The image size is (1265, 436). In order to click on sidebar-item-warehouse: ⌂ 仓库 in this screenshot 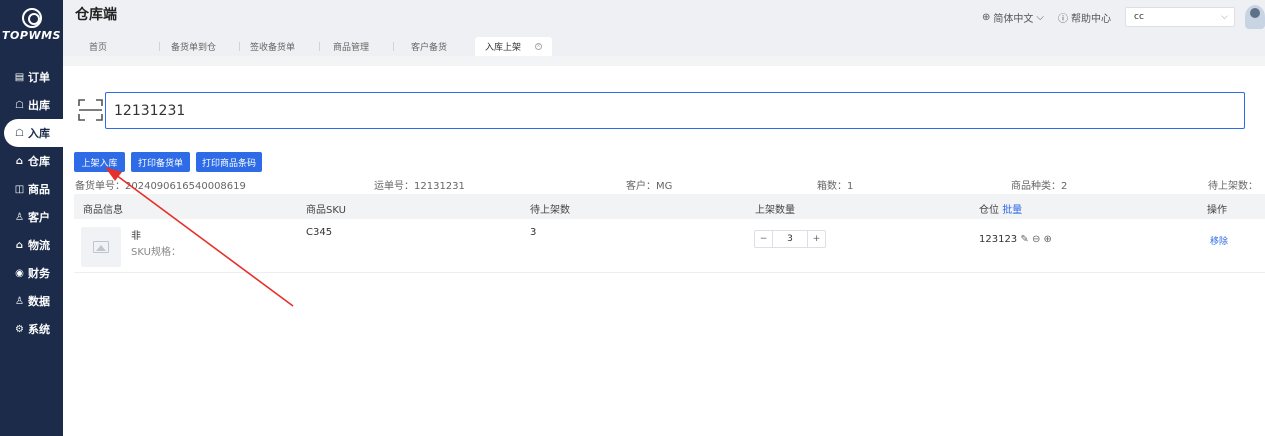, I will do `click(31, 161)`.